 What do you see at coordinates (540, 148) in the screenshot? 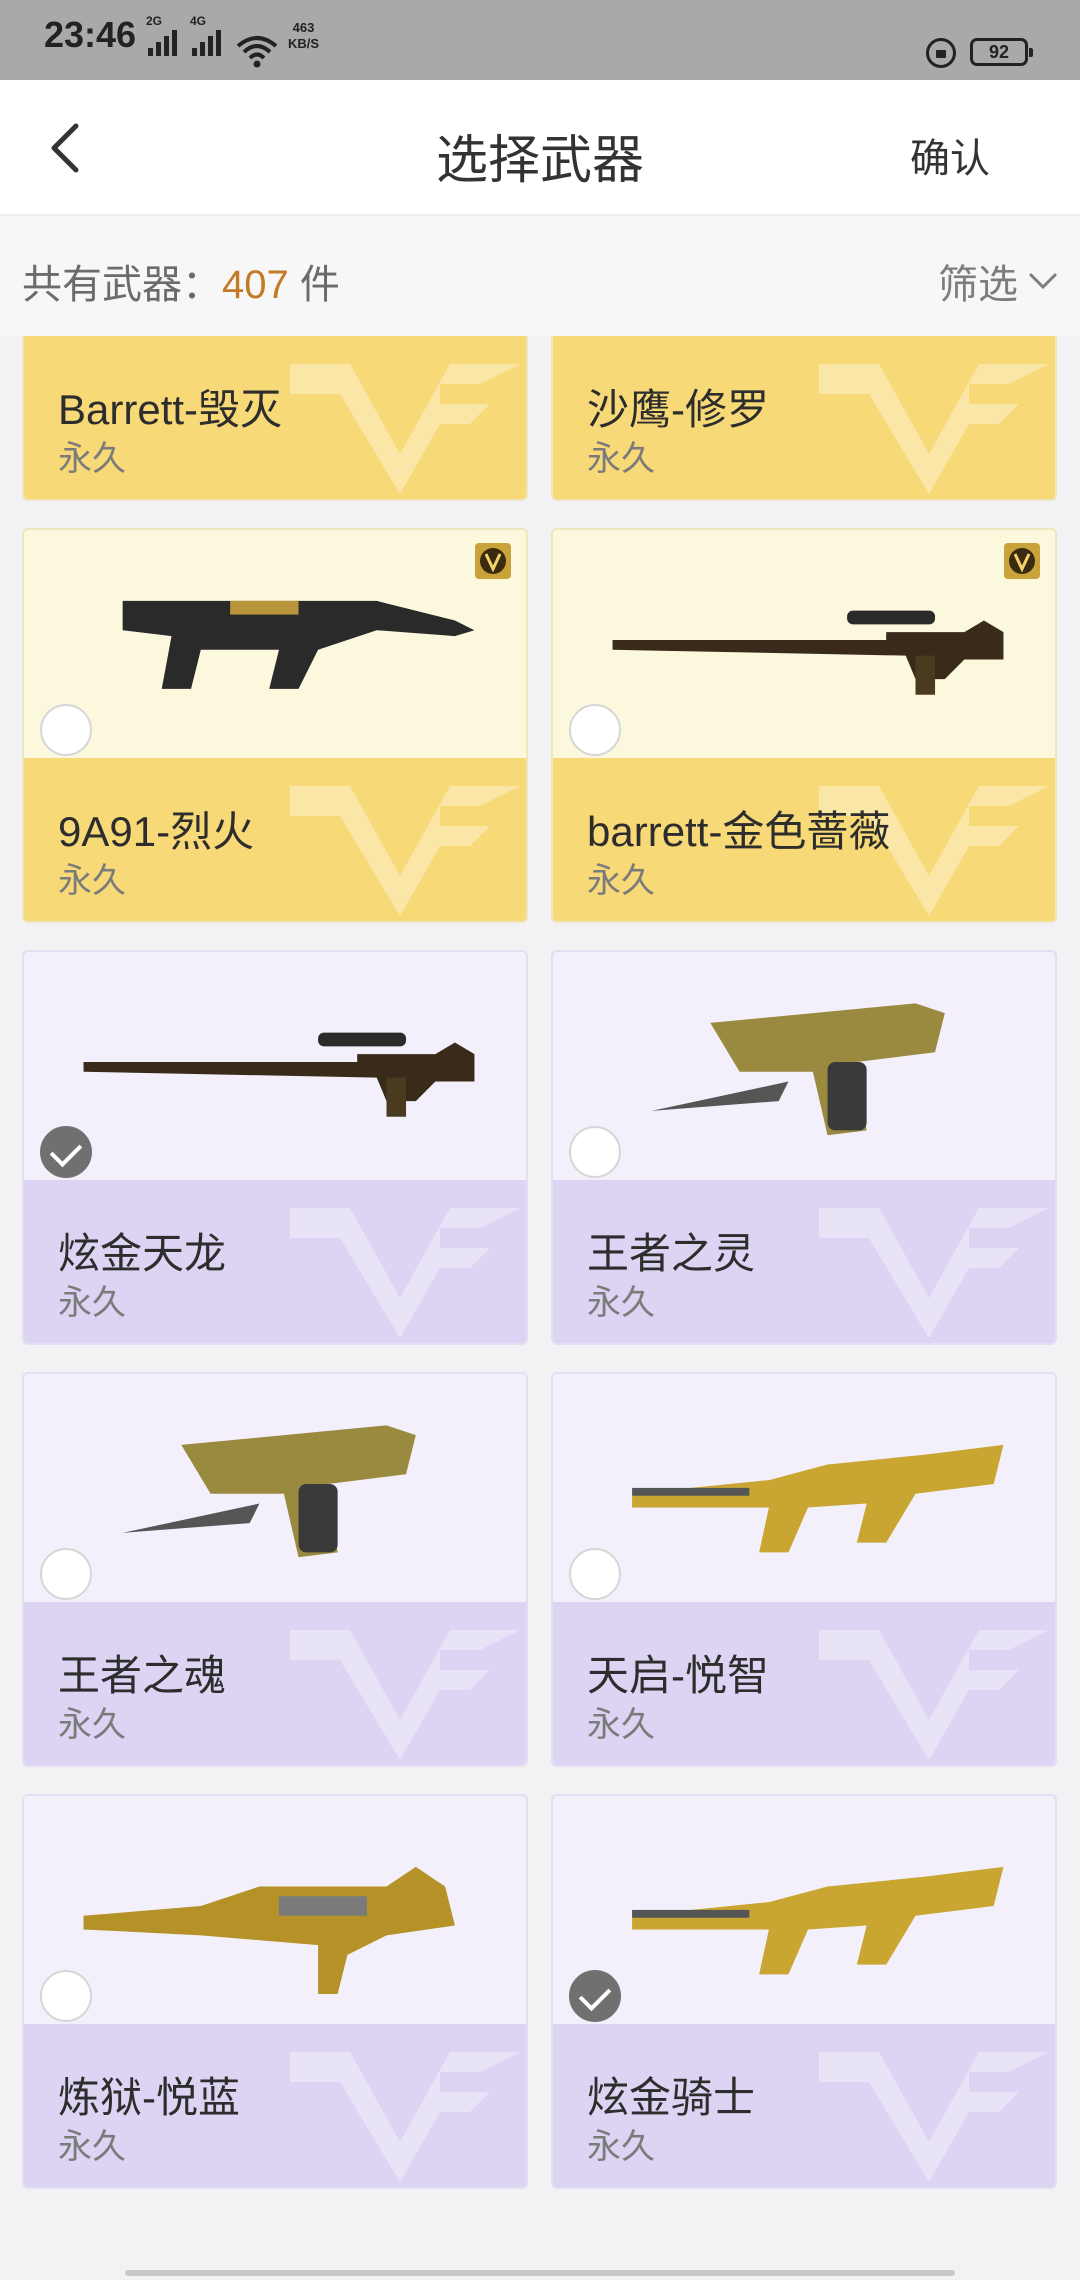
I see `nav-bar: 选择武器 确认` at bounding box center [540, 148].